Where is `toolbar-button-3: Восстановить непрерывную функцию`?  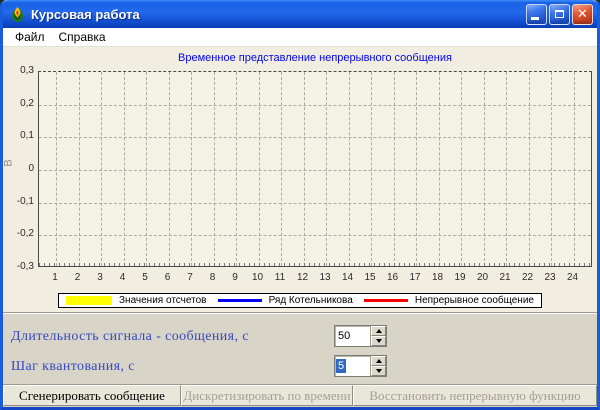 toolbar-button-3: Восстановить непрерывную функцию is located at coordinates (475, 395).